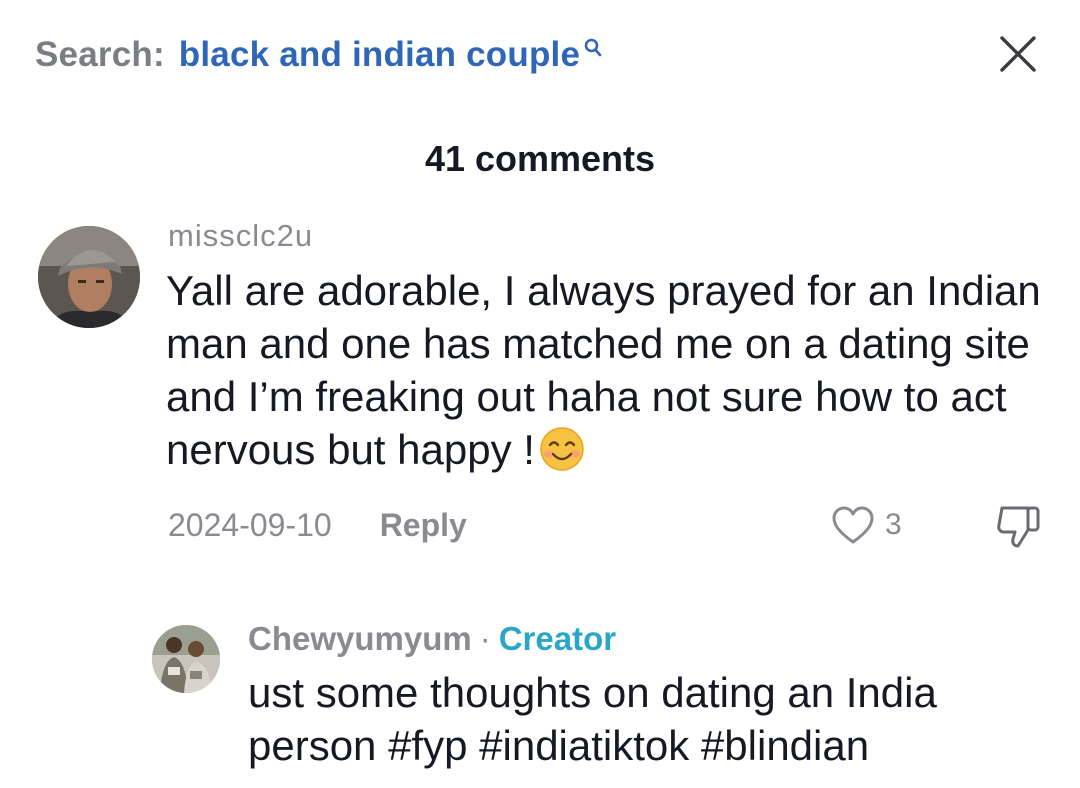 Image resolution: width=1080 pixels, height=788 pixels. What do you see at coordinates (100, 54) in the screenshot?
I see `search-prefix-label: Search:` at bounding box center [100, 54].